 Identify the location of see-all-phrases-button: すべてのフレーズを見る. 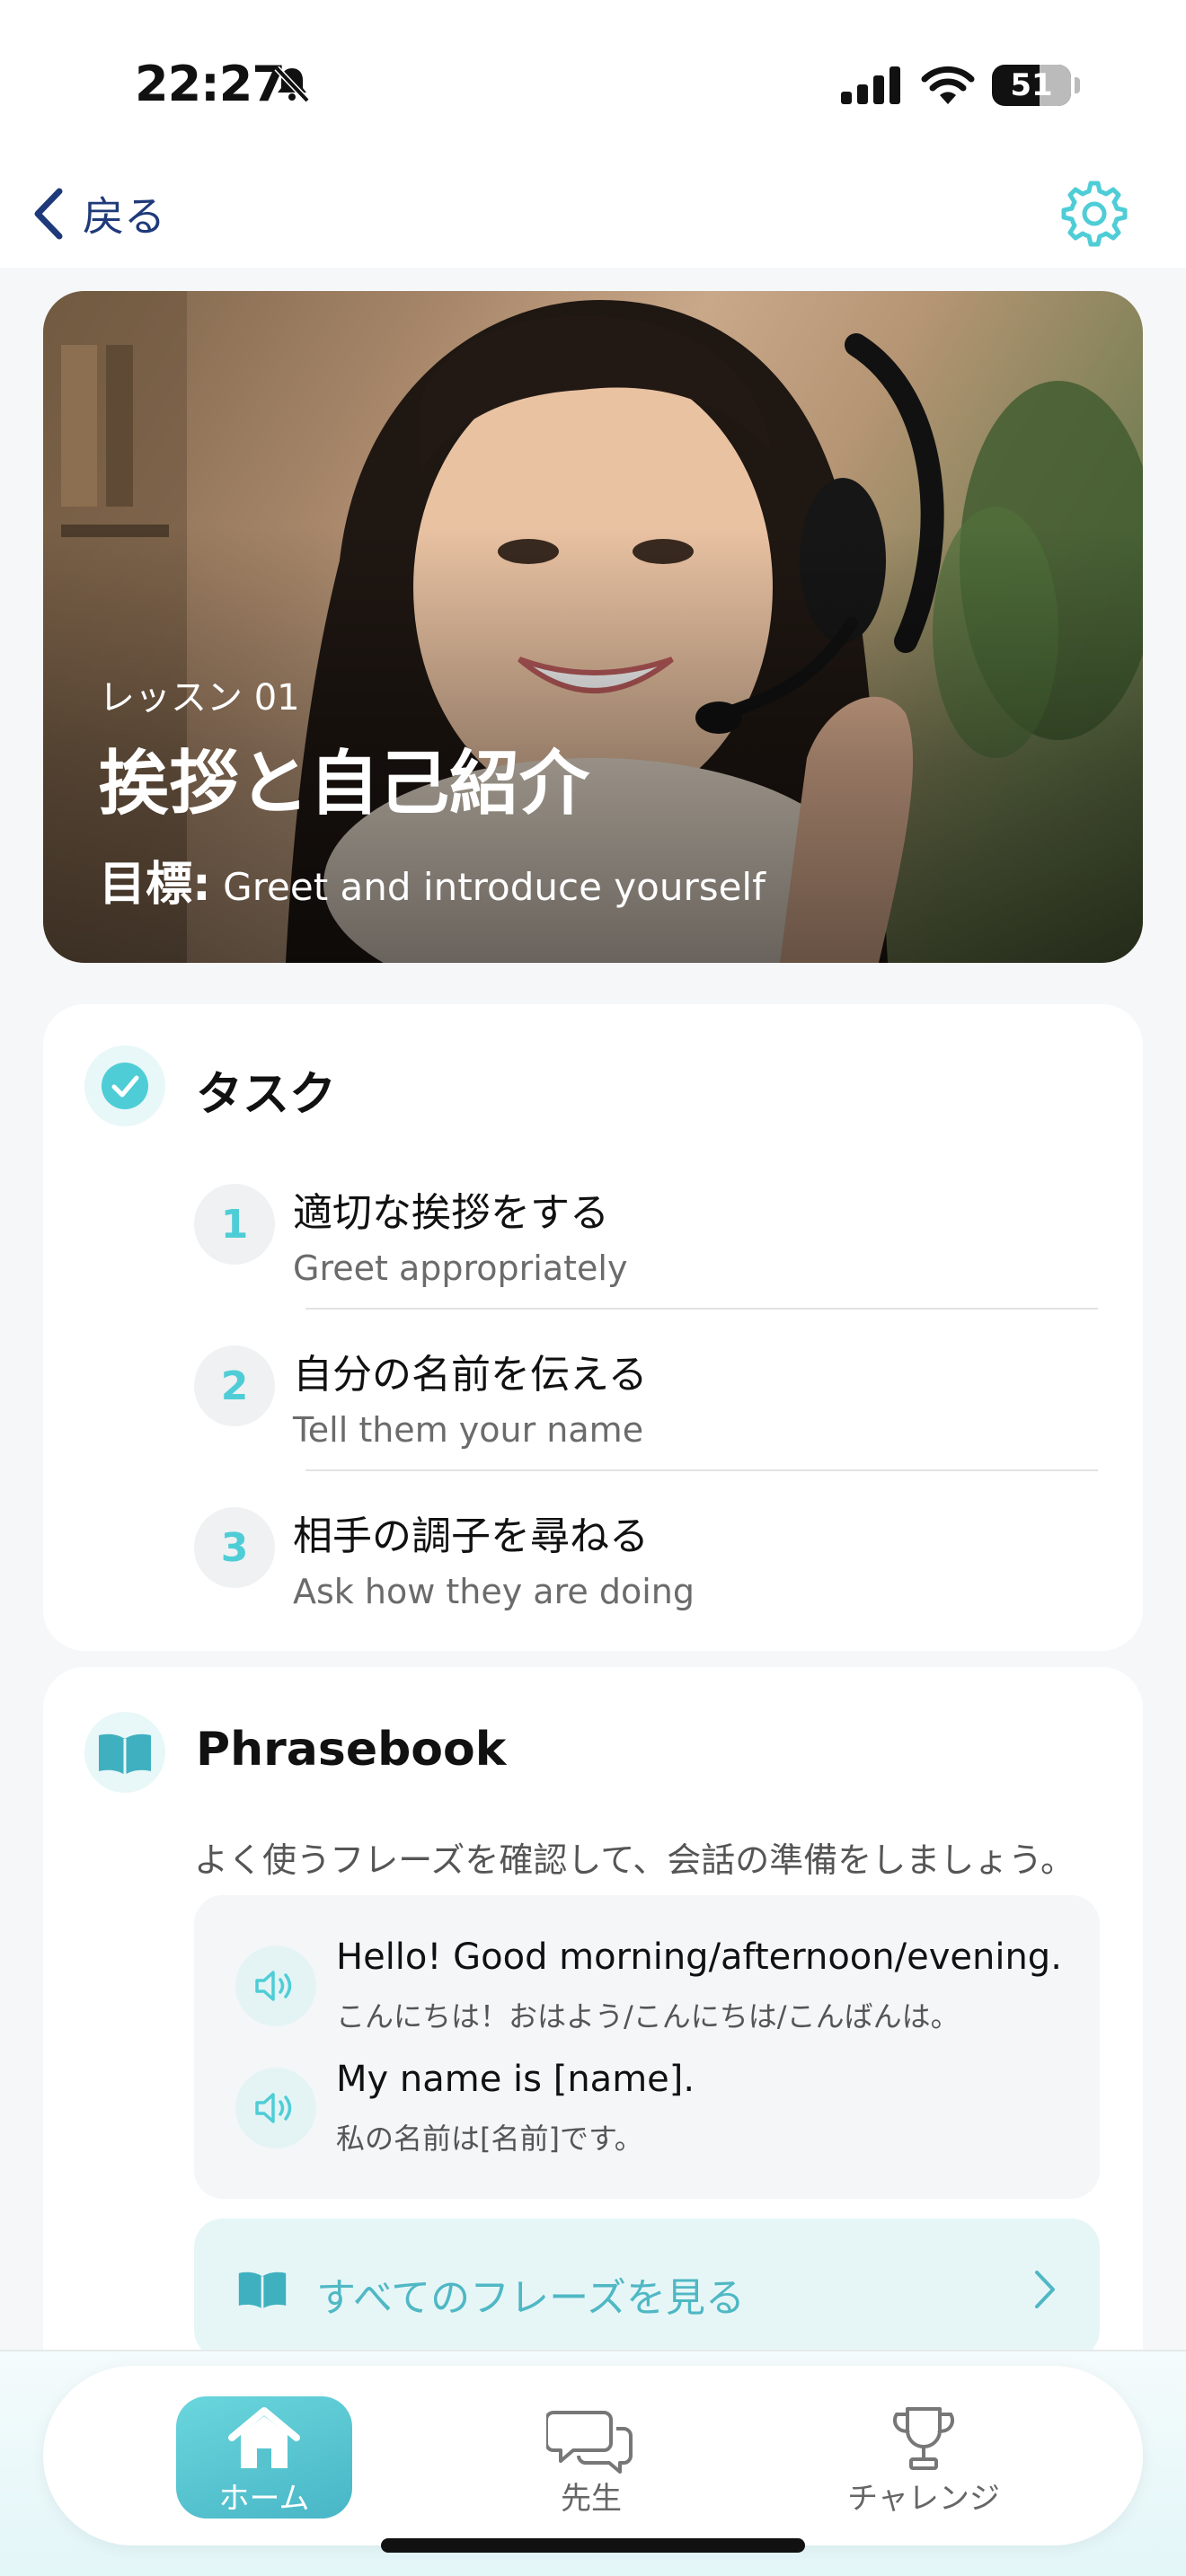
(647, 2289).